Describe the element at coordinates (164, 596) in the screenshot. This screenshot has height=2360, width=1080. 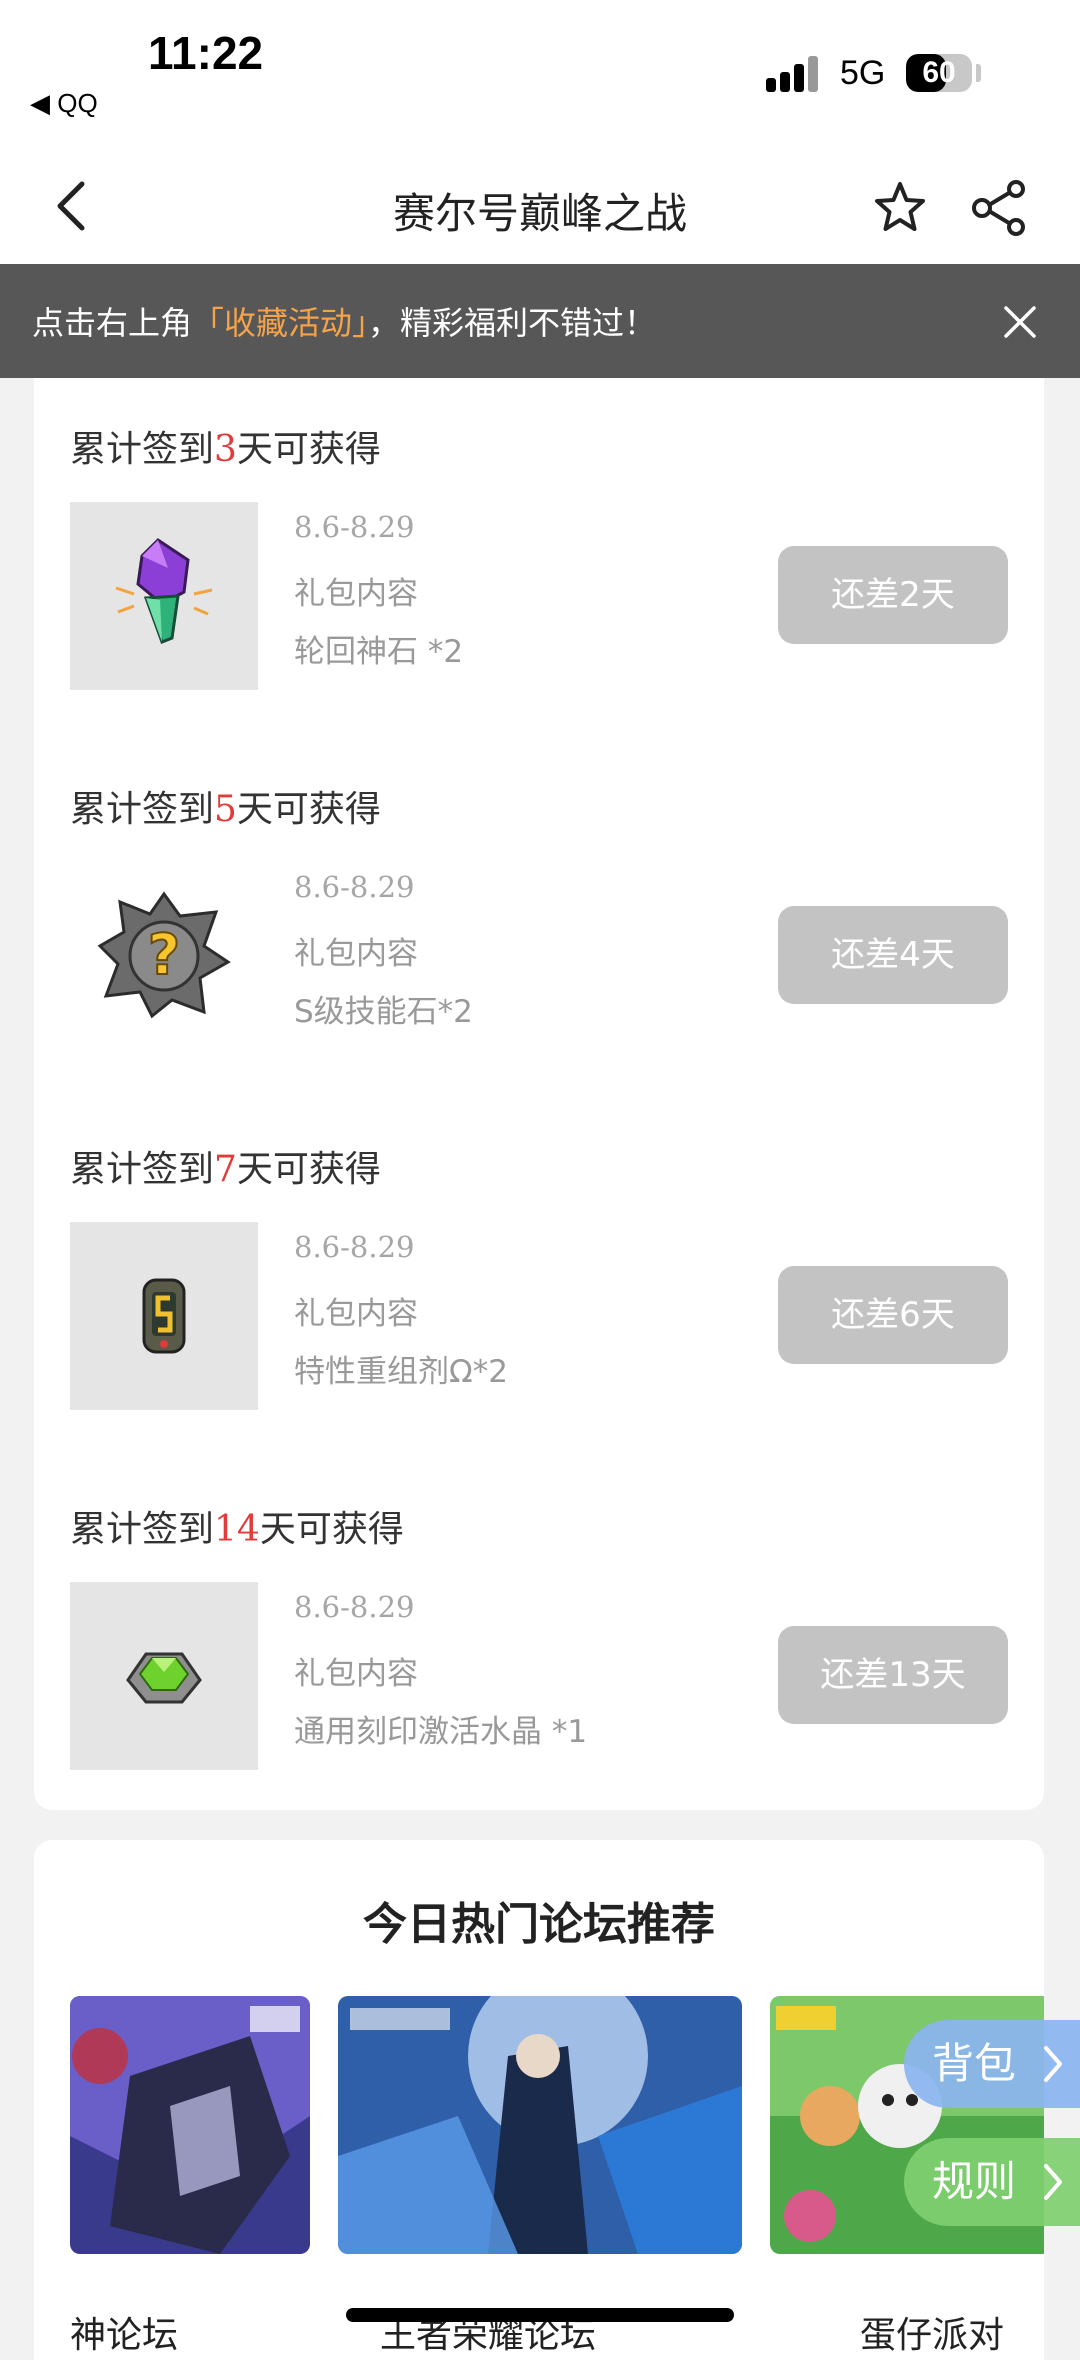
I see `purple-crystal-icon` at that location.